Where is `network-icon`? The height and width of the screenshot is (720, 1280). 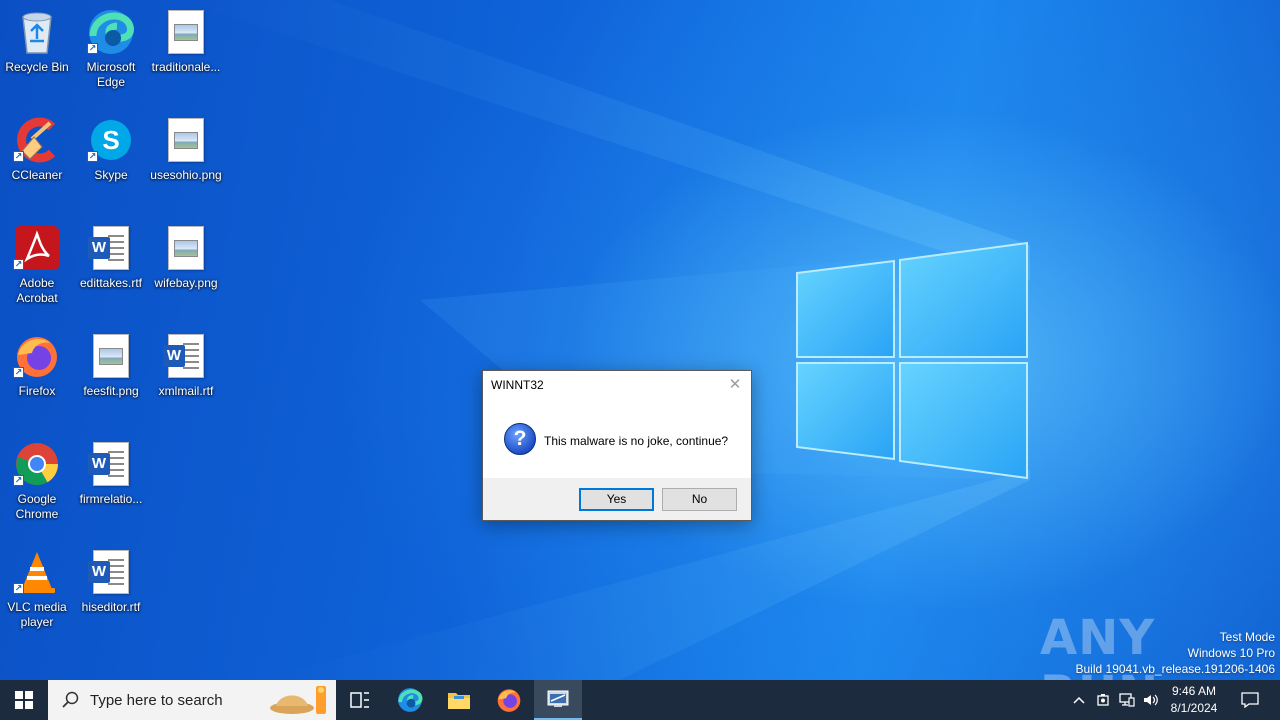 network-icon is located at coordinates (1127, 700).